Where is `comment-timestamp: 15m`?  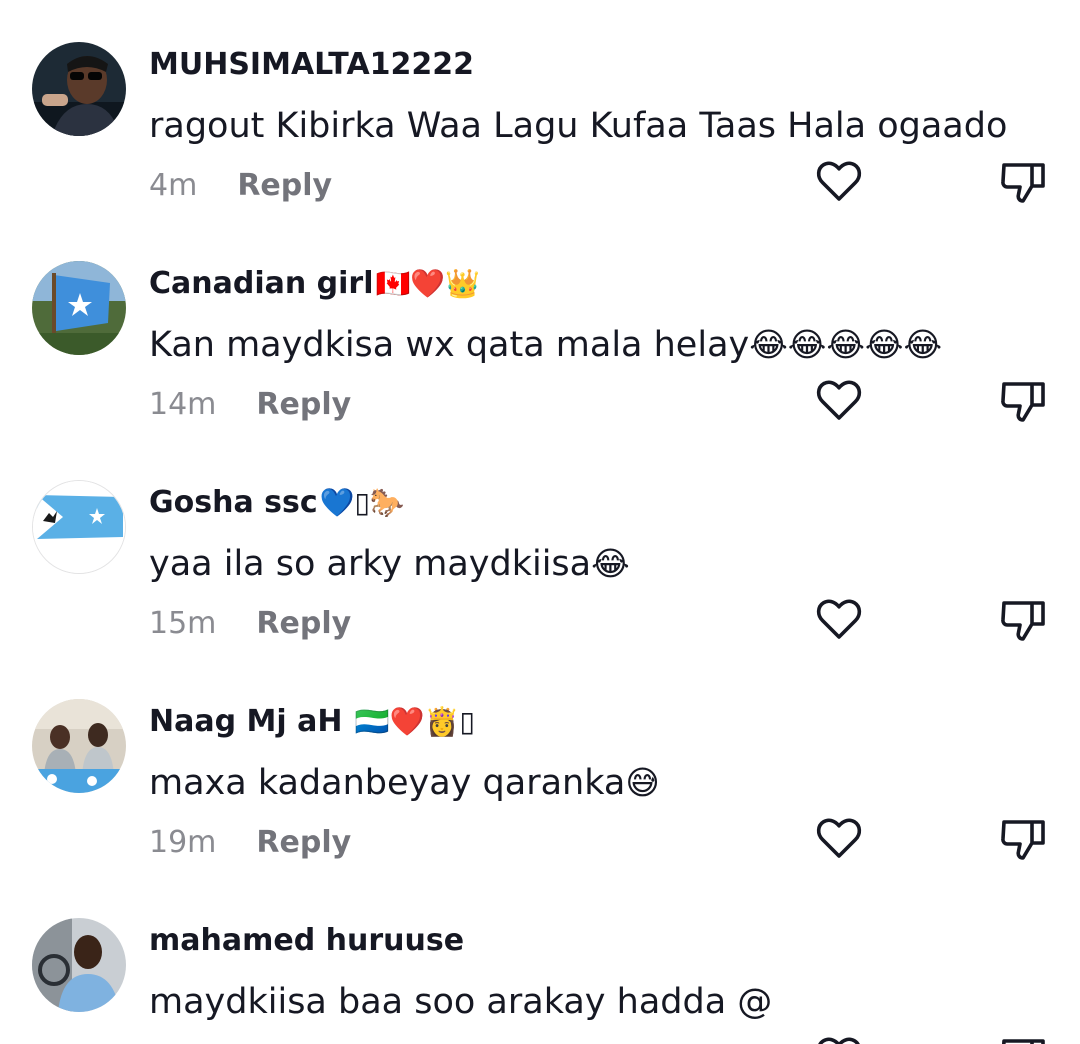
comment-timestamp: 15m is located at coordinates (183, 623).